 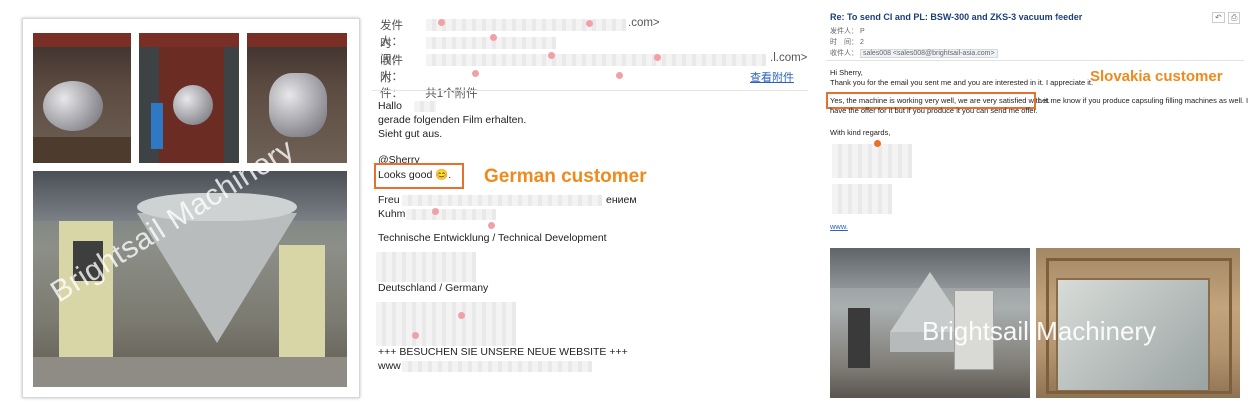 I want to click on star-icon: ☆, so click(x=1058, y=17).